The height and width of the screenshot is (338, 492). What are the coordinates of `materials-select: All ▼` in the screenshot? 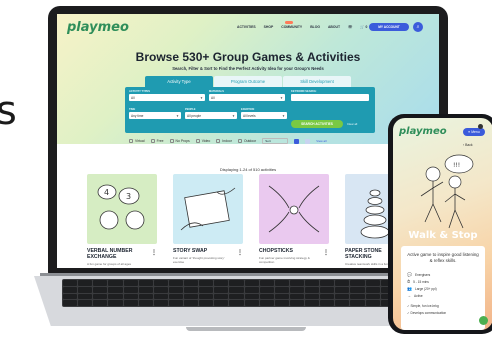 It's located at (247, 97).